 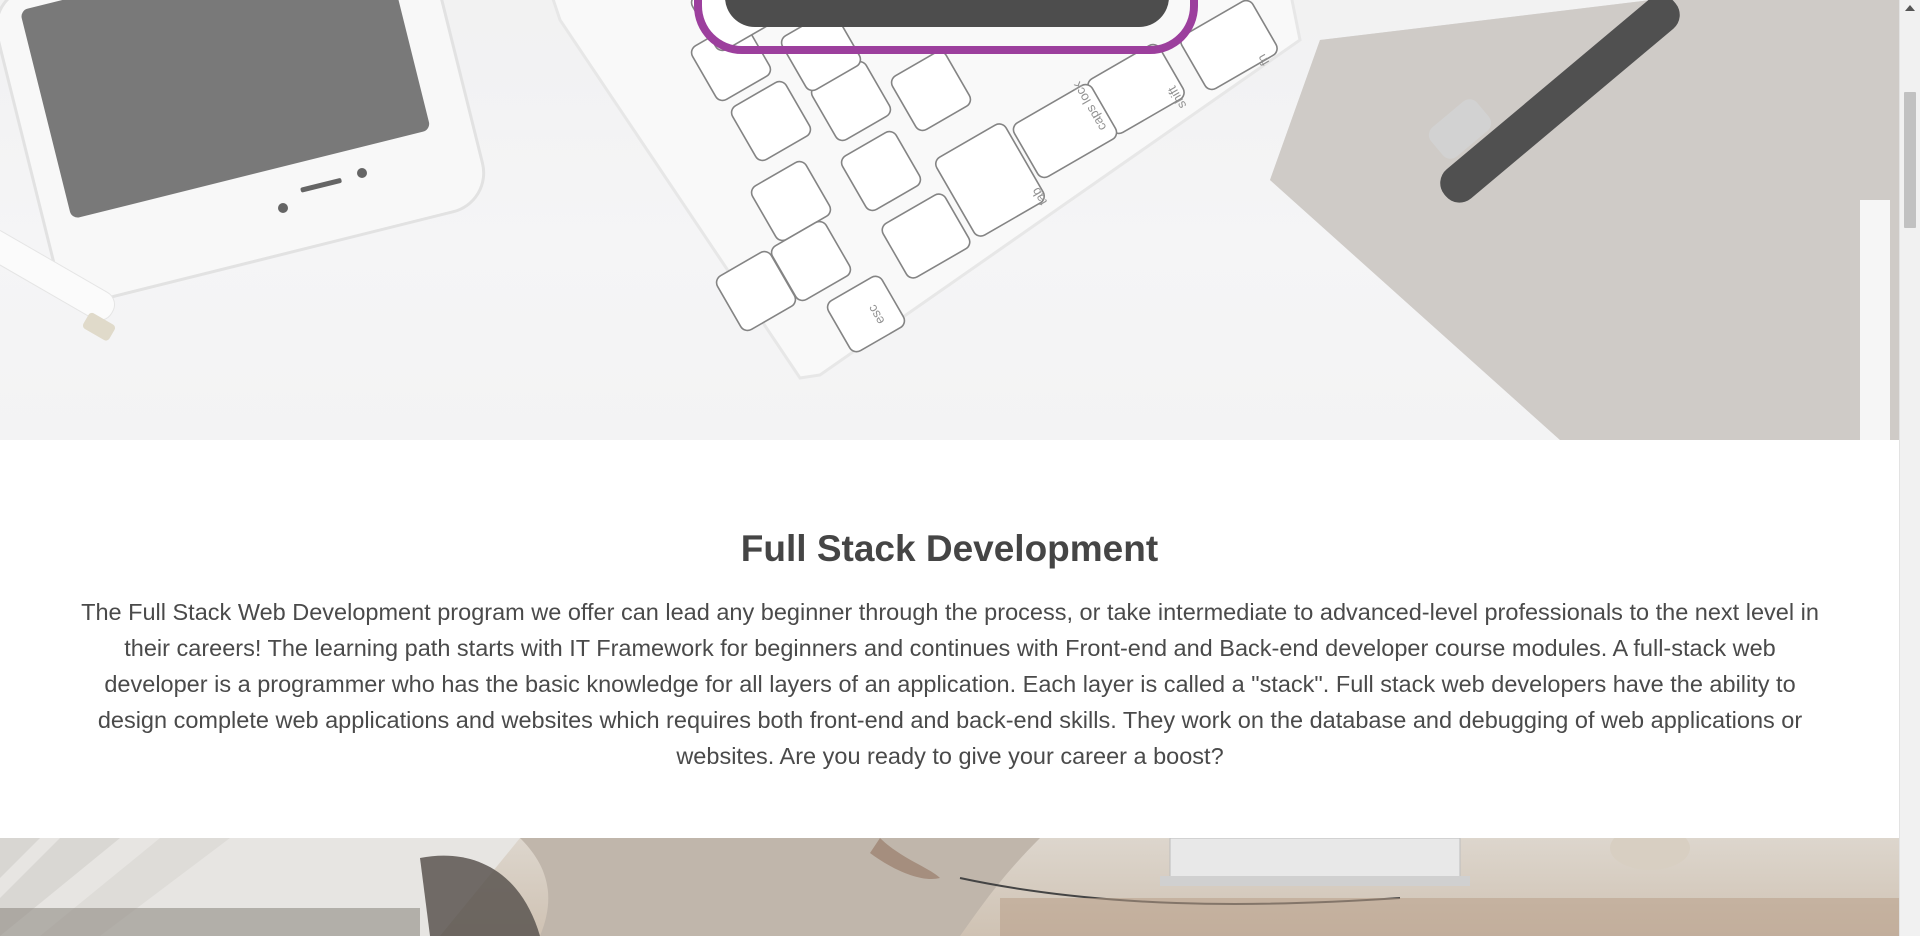 I want to click on scrollbar-thumb, so click(x=1910, y=160).